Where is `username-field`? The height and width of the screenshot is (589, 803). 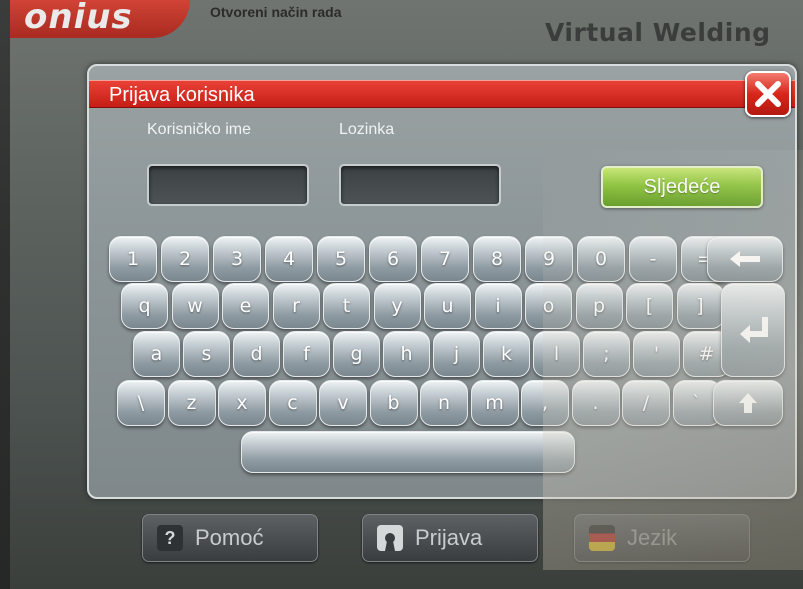
username-field is located at coordinates (228, 185).